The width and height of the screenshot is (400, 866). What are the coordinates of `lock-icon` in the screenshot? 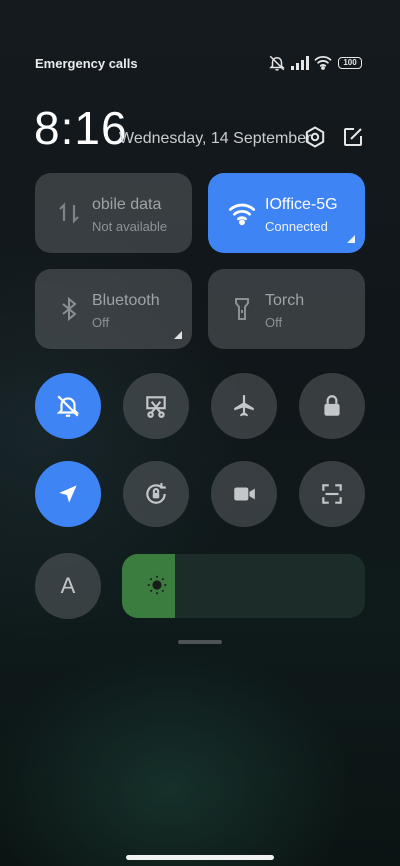 It's located at (332, 405).